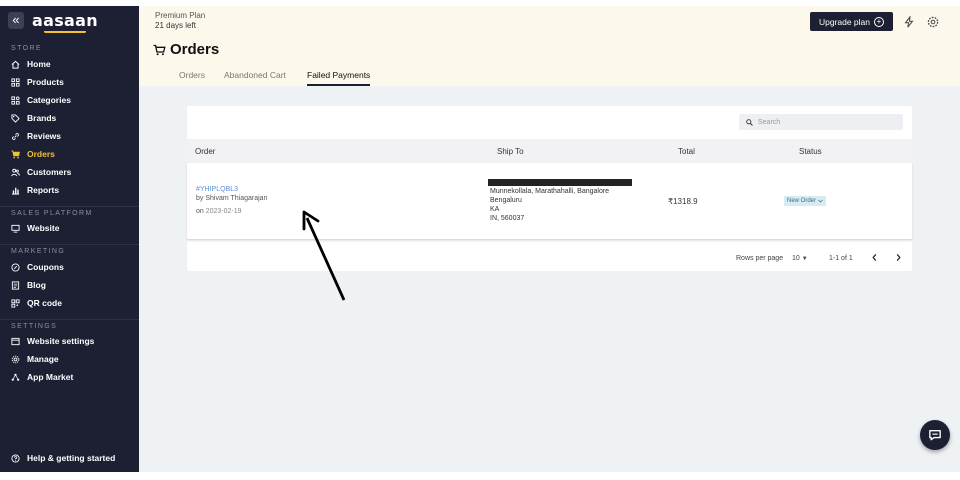 This screenshot has height=480, width=960. I want to click on document-icon, so click(15, 285).